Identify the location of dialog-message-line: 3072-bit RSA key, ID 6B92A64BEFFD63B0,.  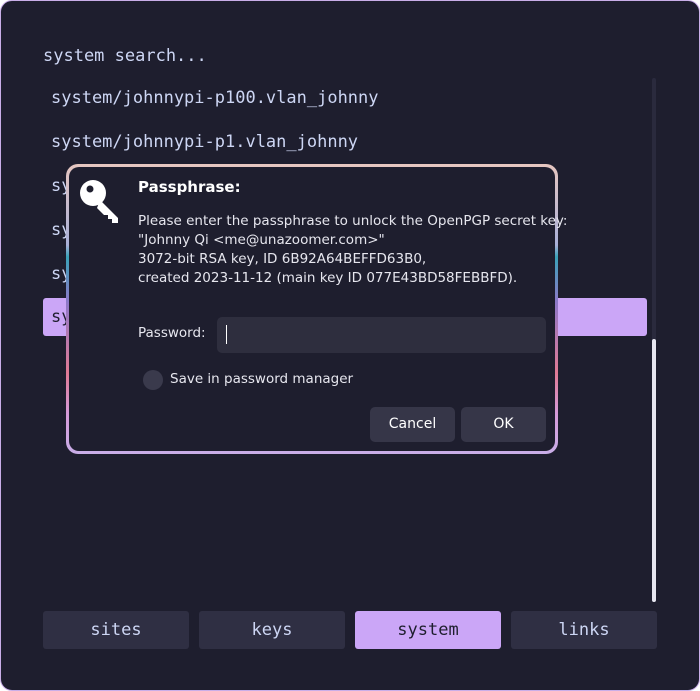
(282, 259).